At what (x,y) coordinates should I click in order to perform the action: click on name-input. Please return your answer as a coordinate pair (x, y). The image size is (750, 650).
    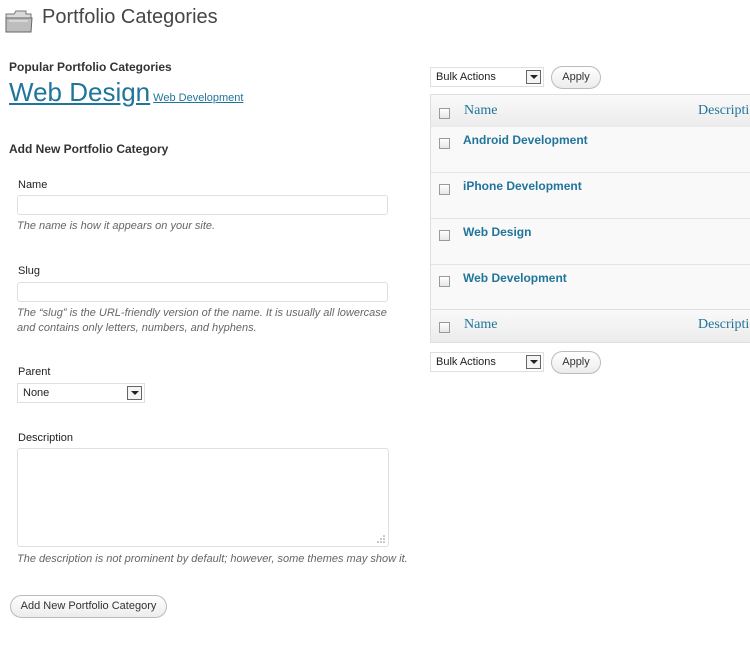
    Looking at the image, I should click on (202, 205).